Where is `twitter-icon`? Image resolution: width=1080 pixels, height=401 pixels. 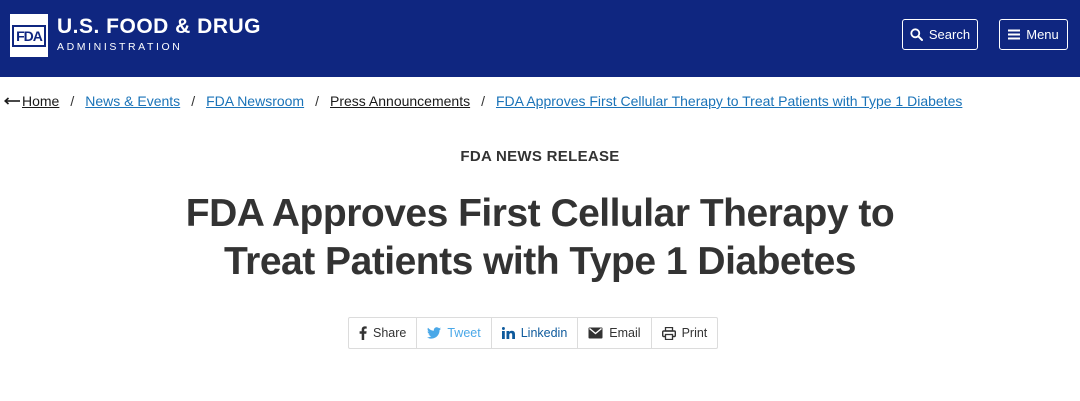 twitter-icon is located at coordinates (434, 333).